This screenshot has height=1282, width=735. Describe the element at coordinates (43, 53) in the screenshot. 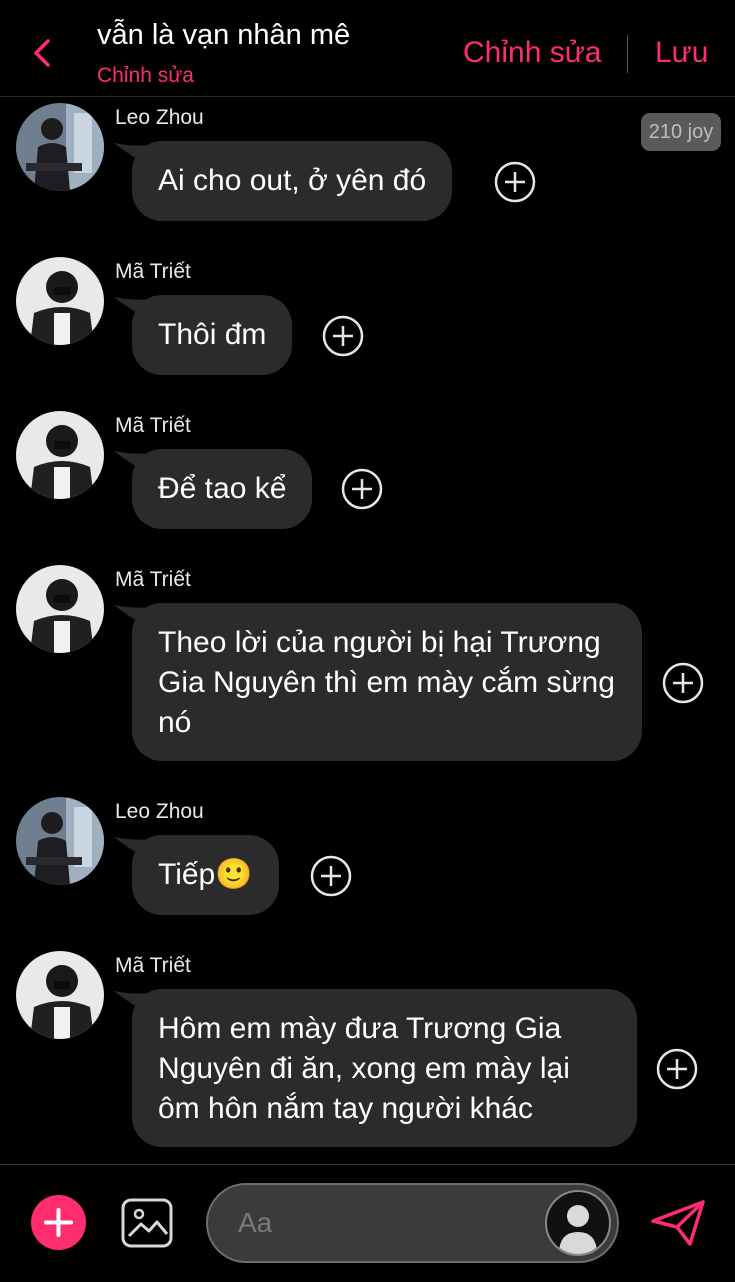

I see `chevron-left-icon` at that location.